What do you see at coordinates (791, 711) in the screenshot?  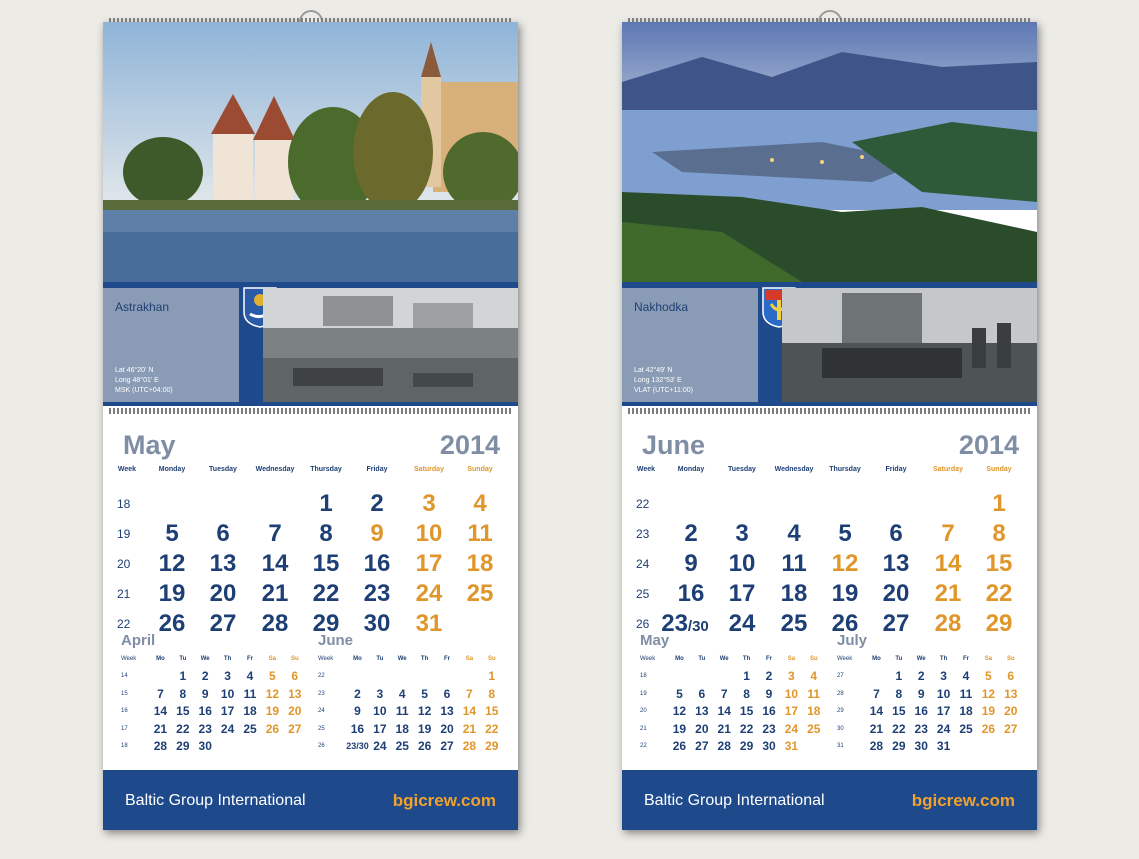 I see `mini-day-cell: 17` at bounding box center [791, 711].